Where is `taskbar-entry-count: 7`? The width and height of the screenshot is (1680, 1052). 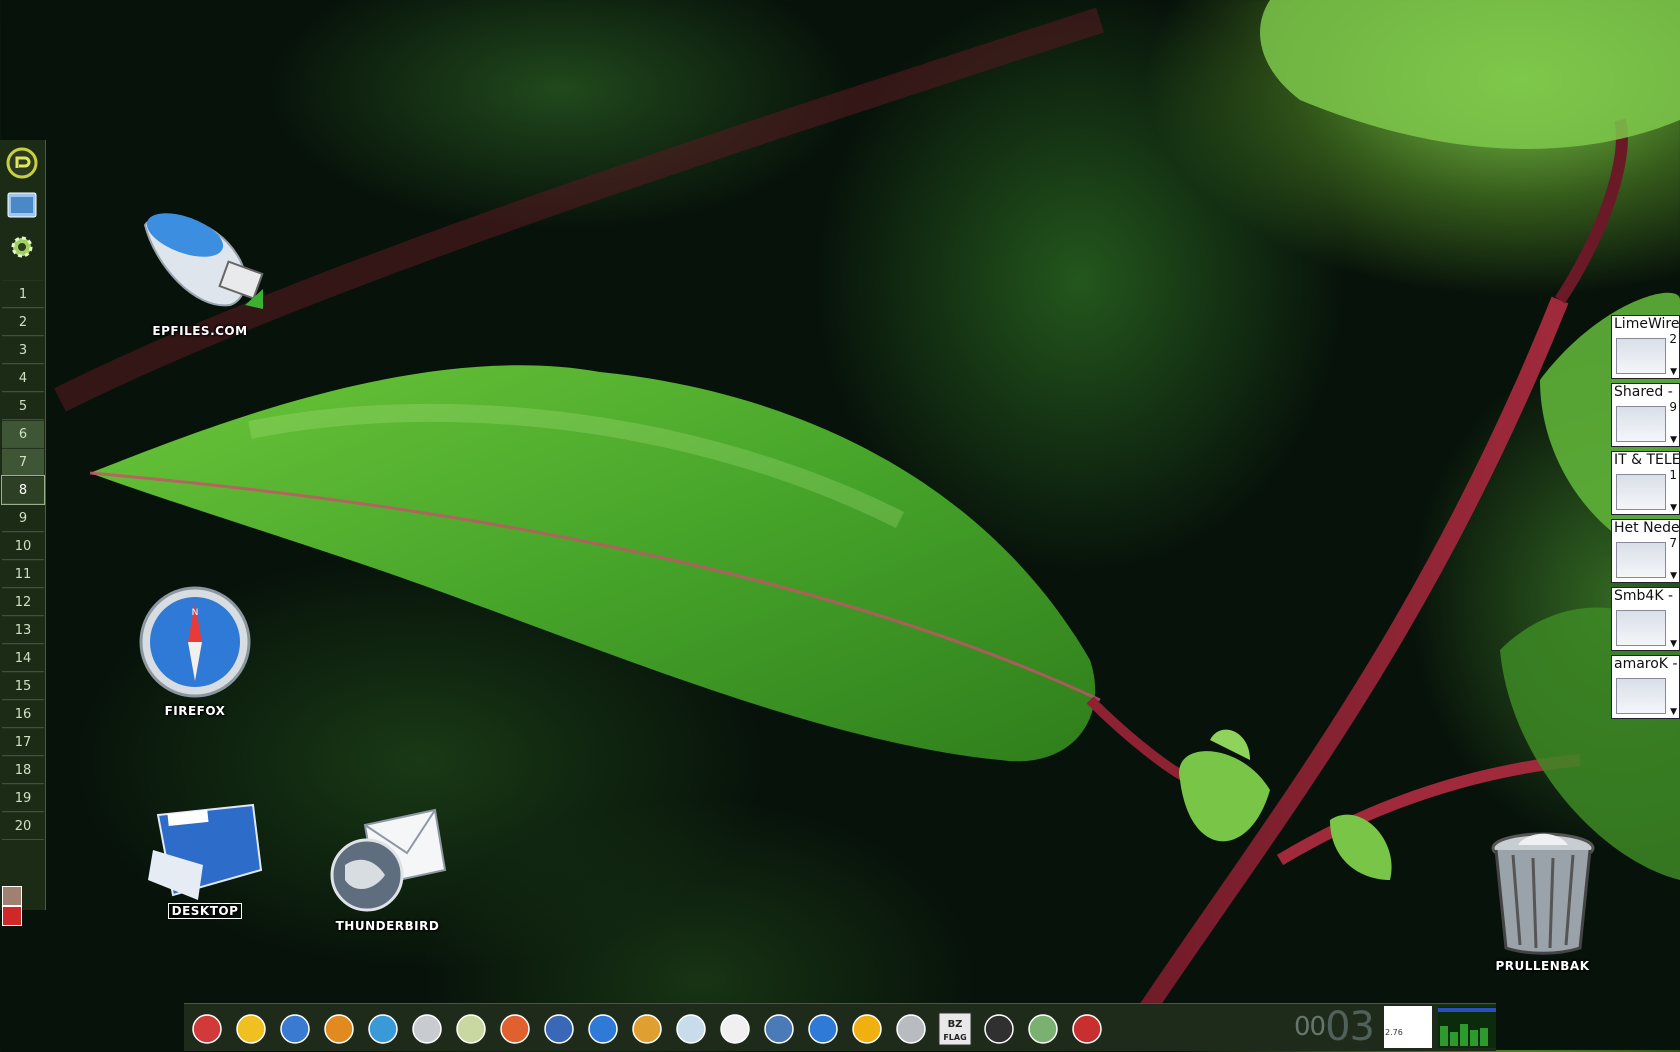
taskbar-entry-count: 7 is located at coordinates (1673, 543).